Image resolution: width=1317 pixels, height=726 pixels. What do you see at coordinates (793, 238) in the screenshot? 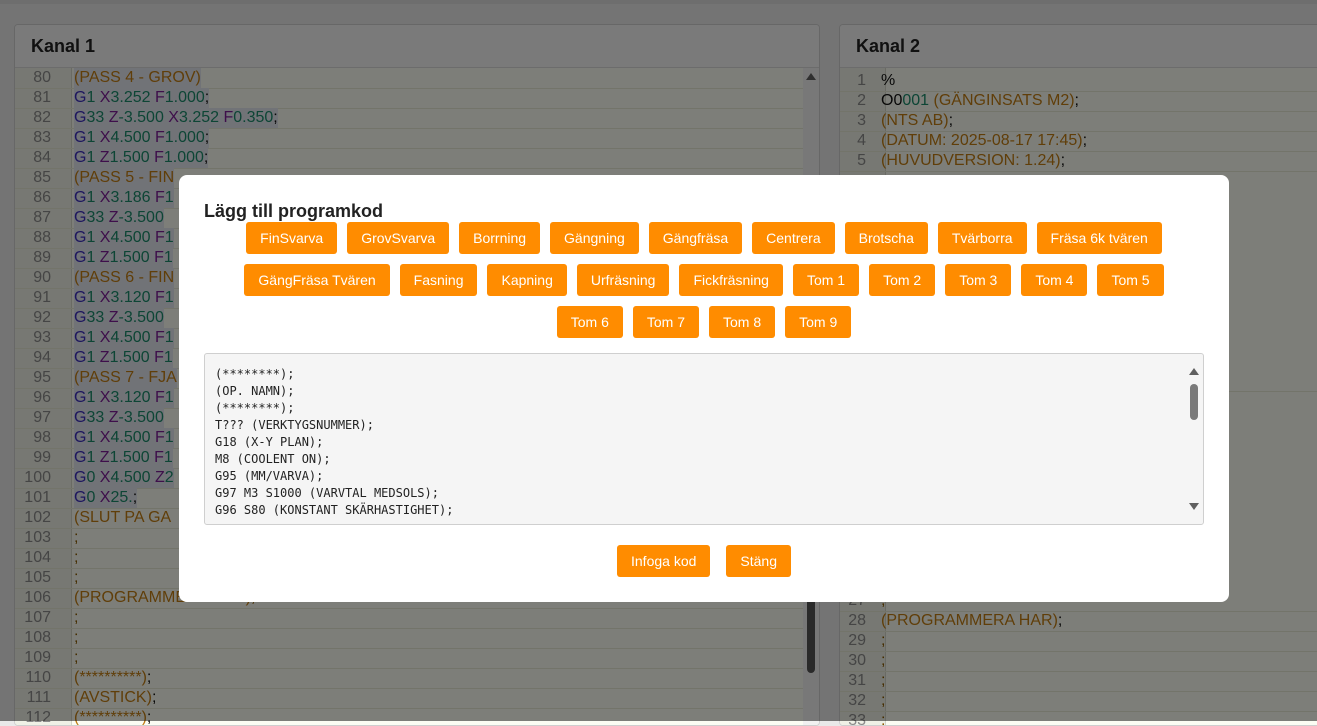
I see `template-button-centrera: Centrera` at bounding box center [793, 238].